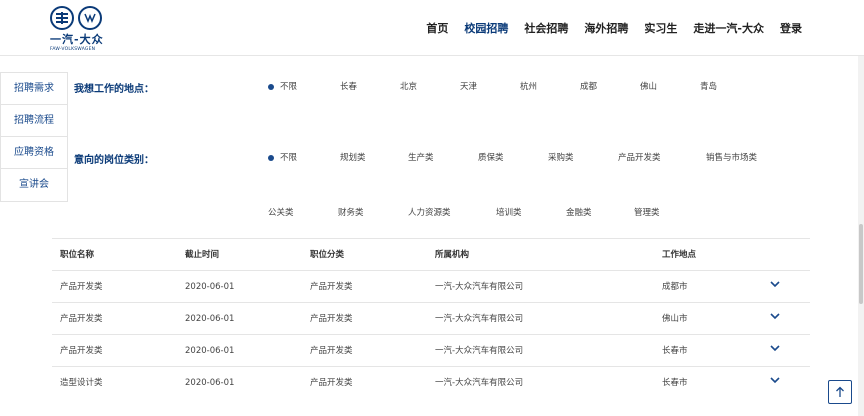  I want to click on work-location: 成都市, so click(675, 287).